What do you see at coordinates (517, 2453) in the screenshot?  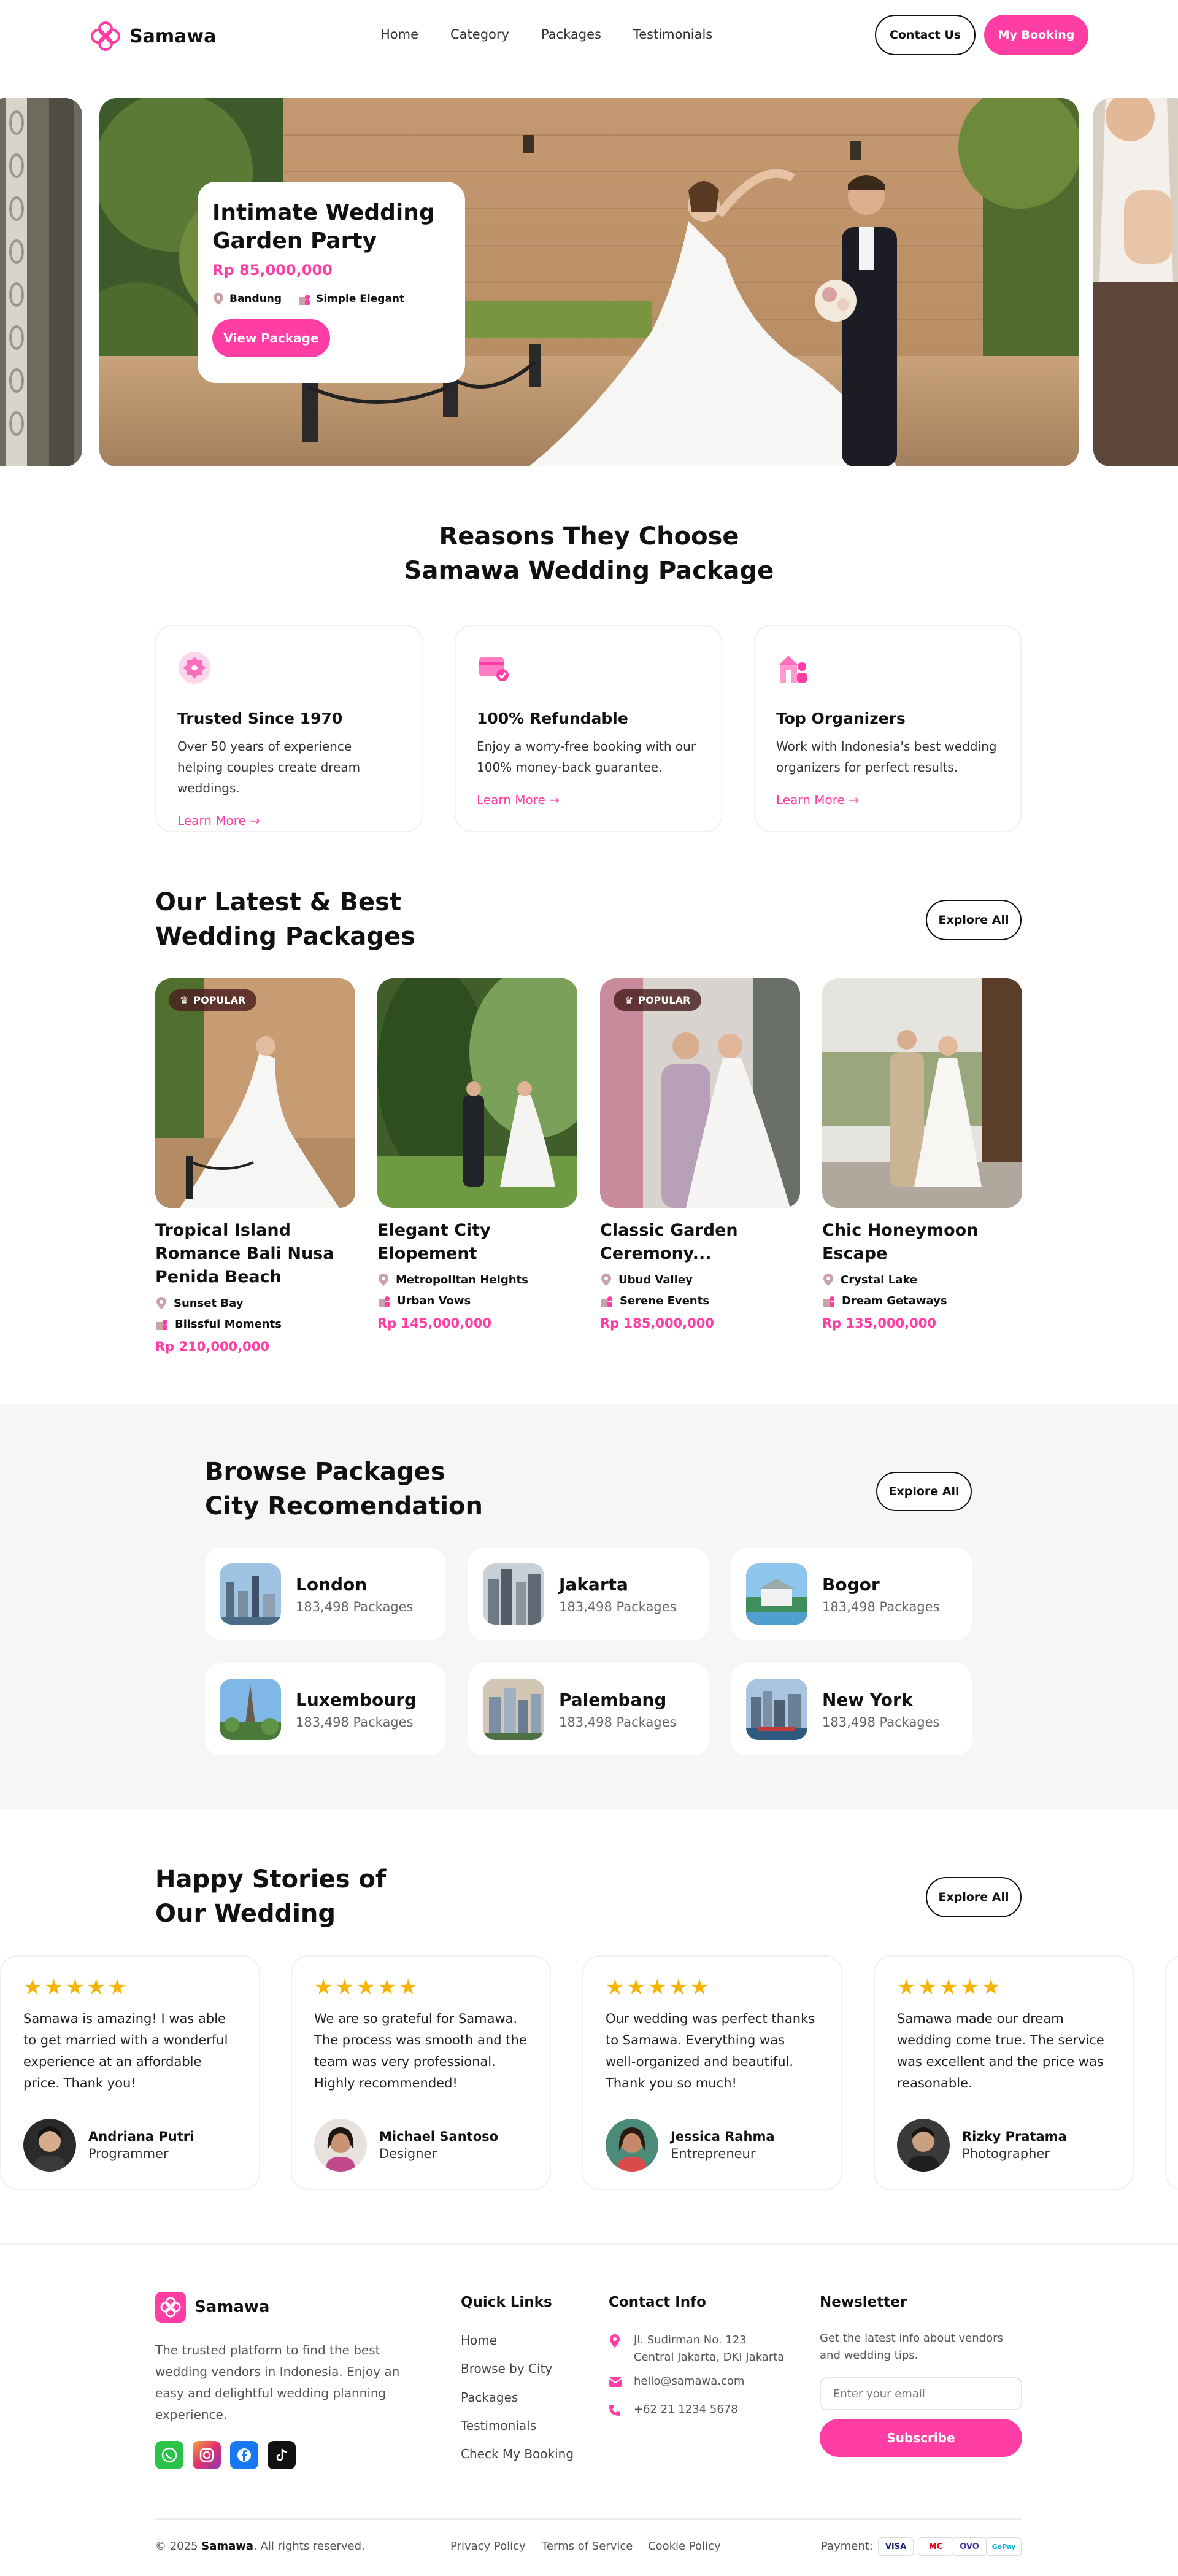 I see `footer-link-check-booking: Check My Booking` at bounding box center [517, 2453].